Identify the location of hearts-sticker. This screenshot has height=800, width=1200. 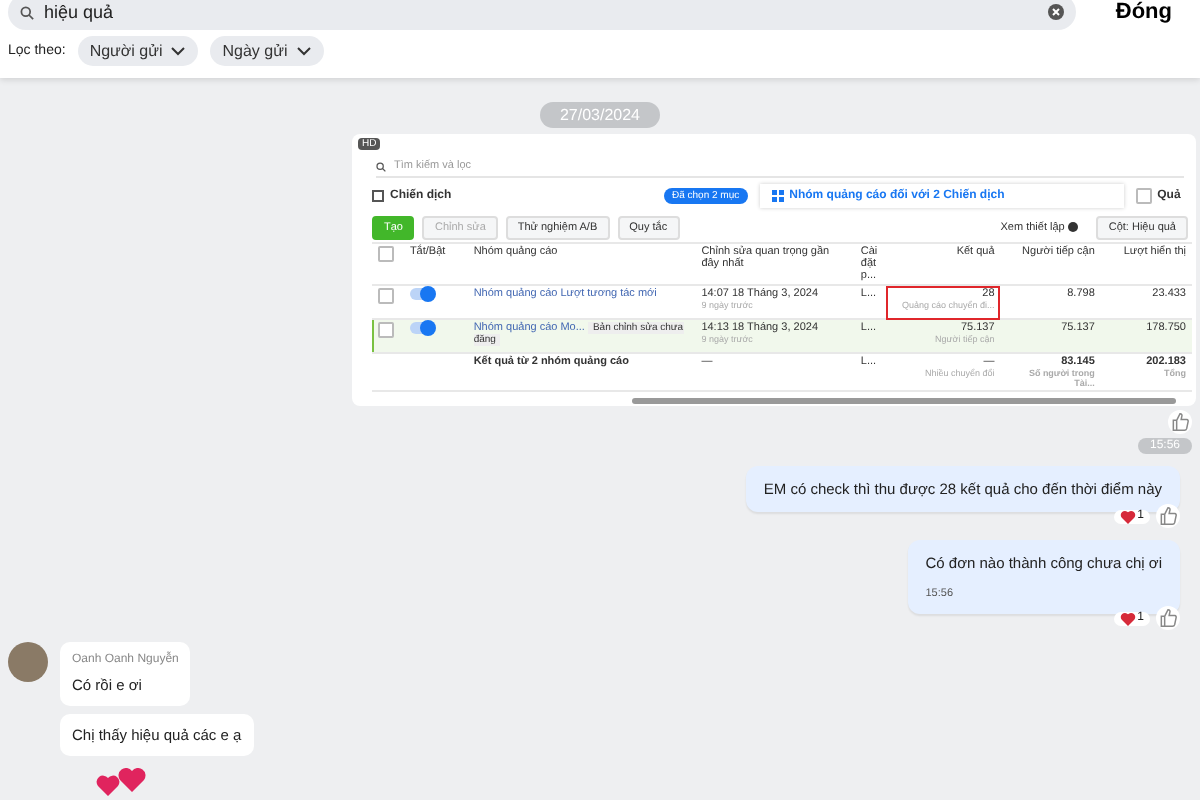
(122, 782).